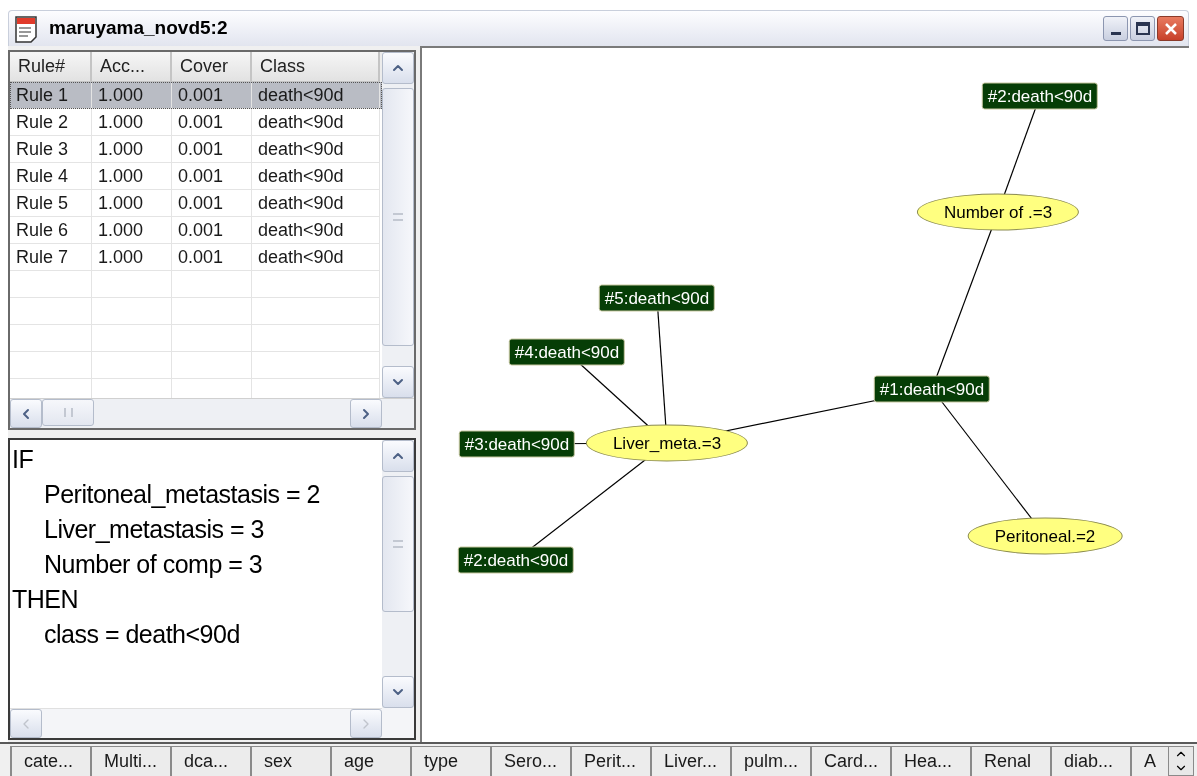  Describe the element at coordinates (1115, 28) in the screenshot. I see `minimize-button` at that location.